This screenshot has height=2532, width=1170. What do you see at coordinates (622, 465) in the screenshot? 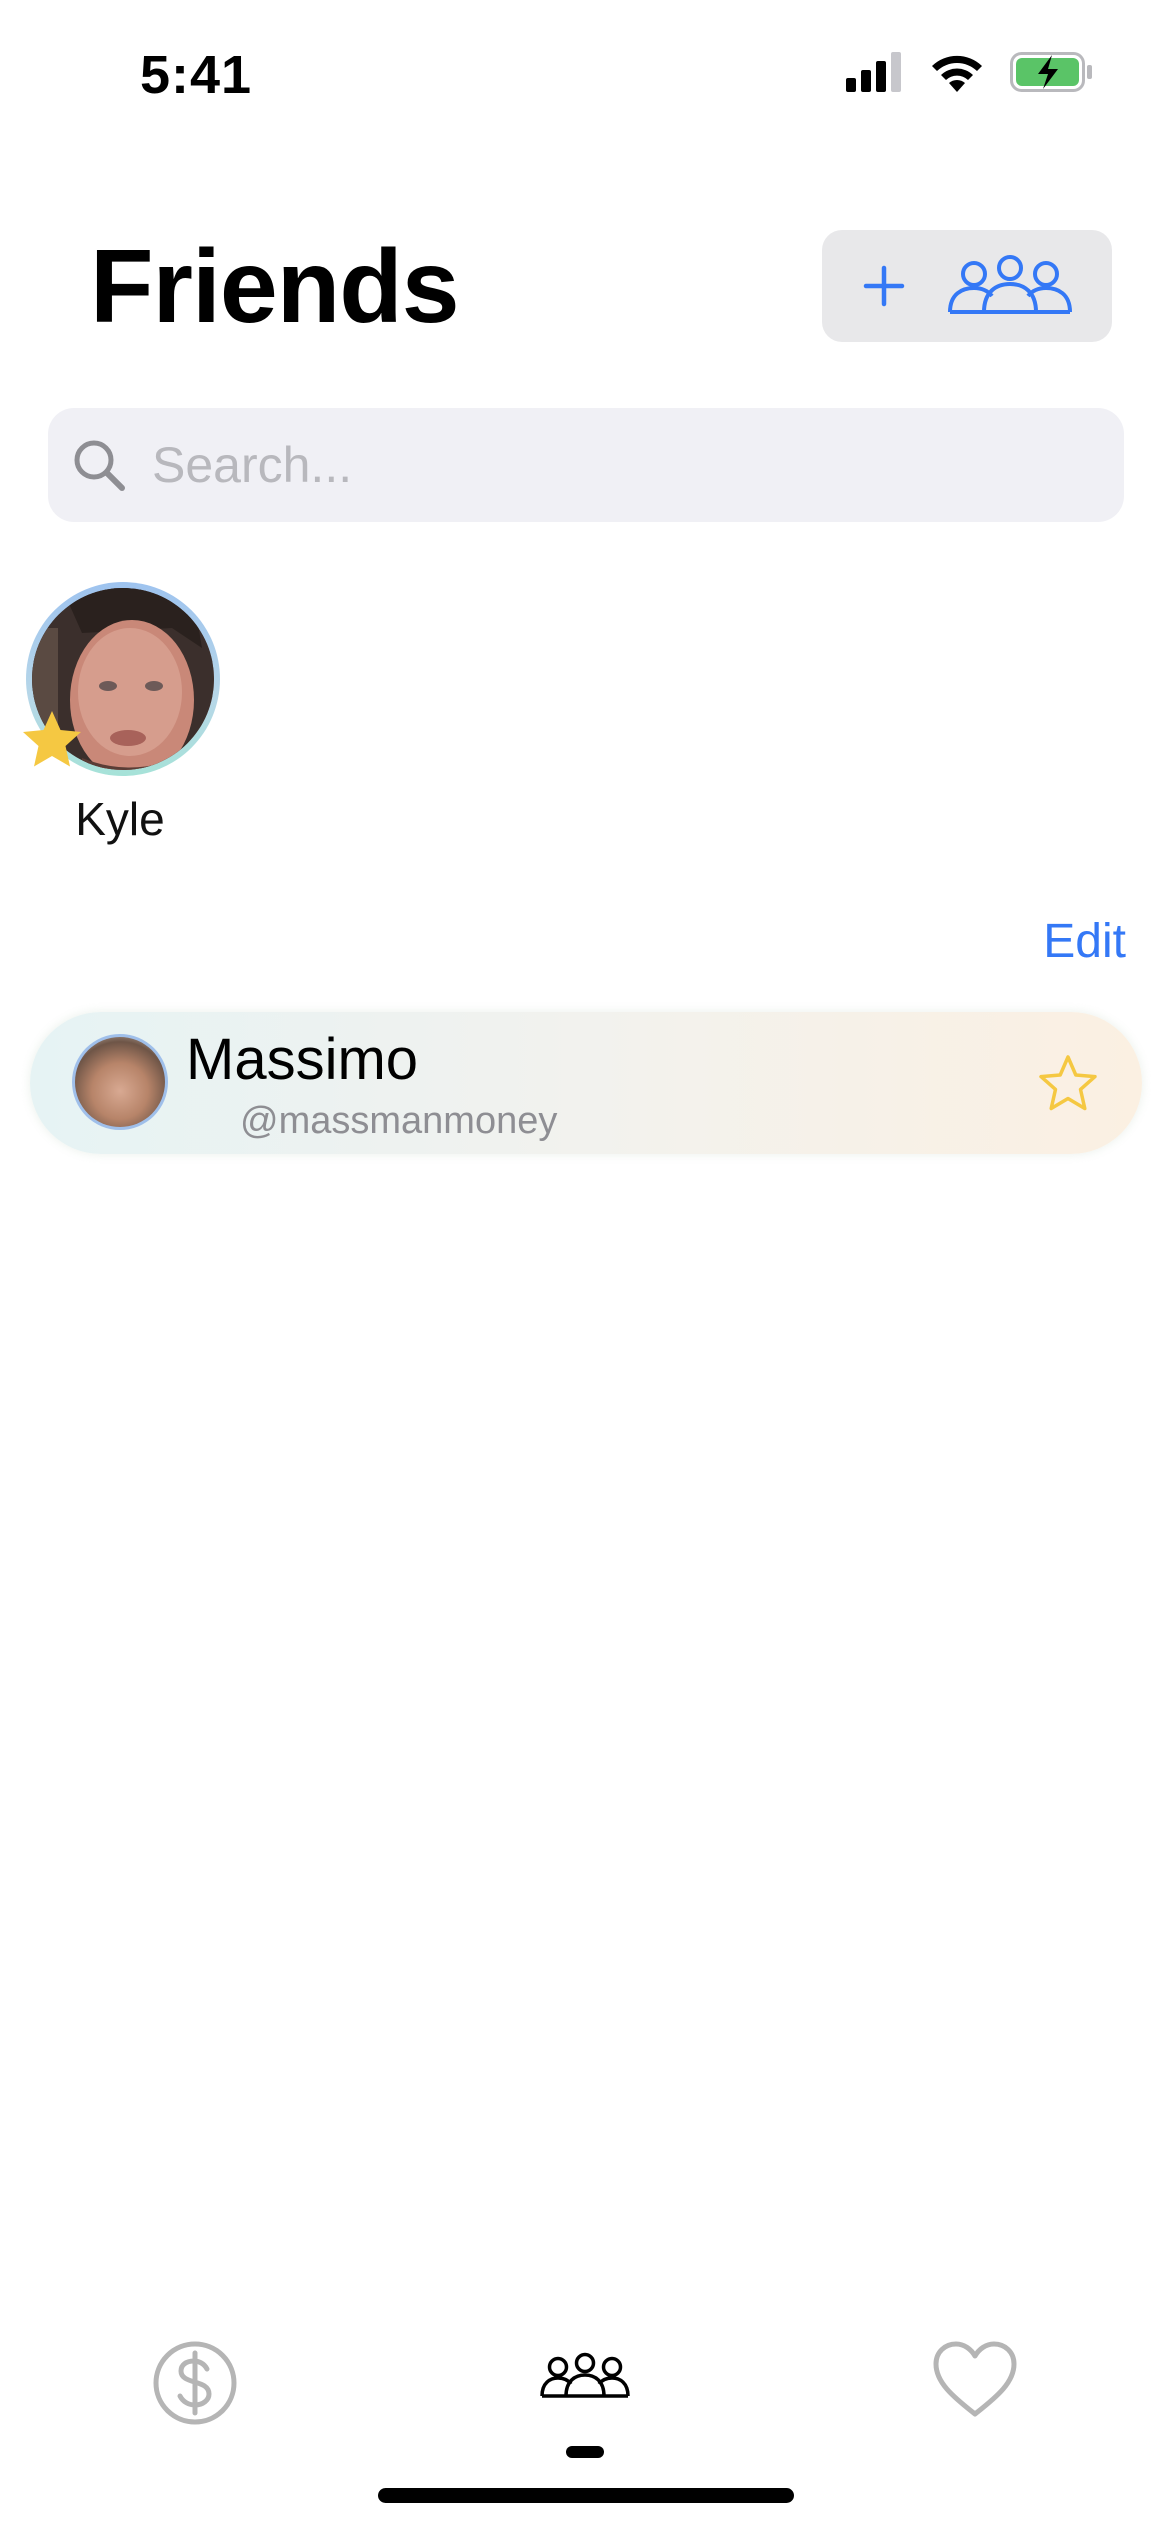
I see `search-input` at bounding box center [622, 465].